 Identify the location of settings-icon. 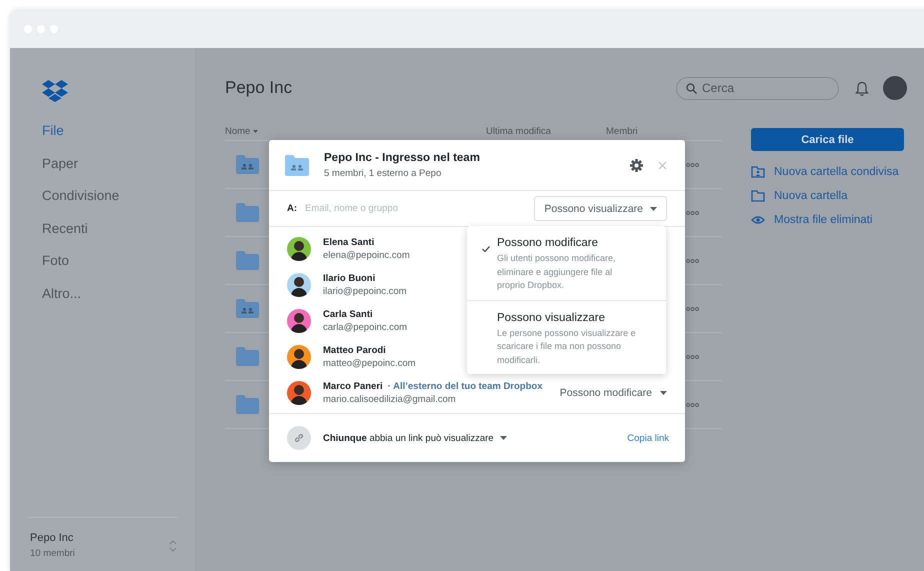
(636, 165).